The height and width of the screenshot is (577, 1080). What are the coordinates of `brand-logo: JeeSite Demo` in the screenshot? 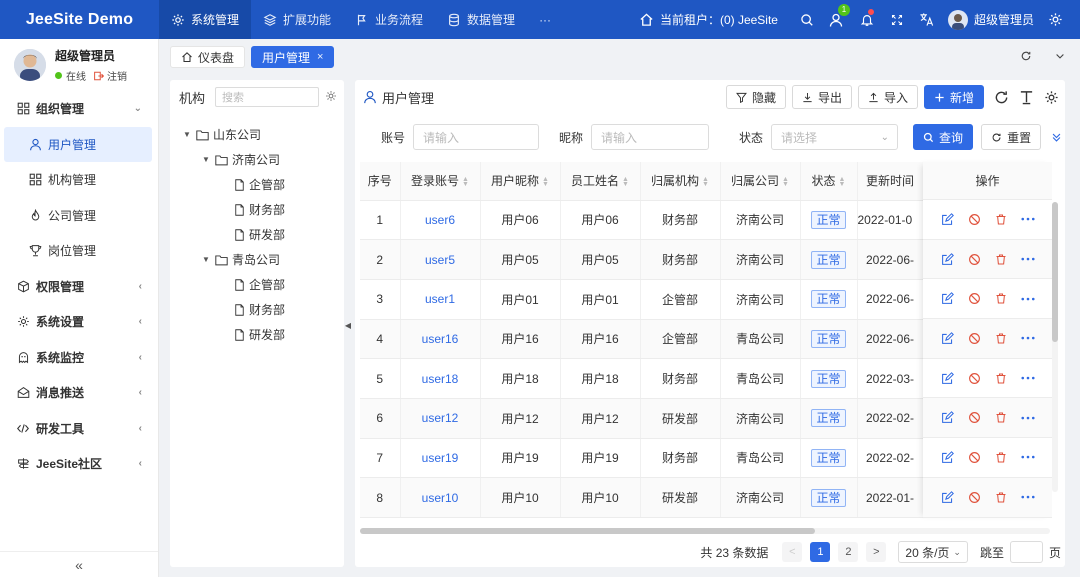 It's located at (79, 19).